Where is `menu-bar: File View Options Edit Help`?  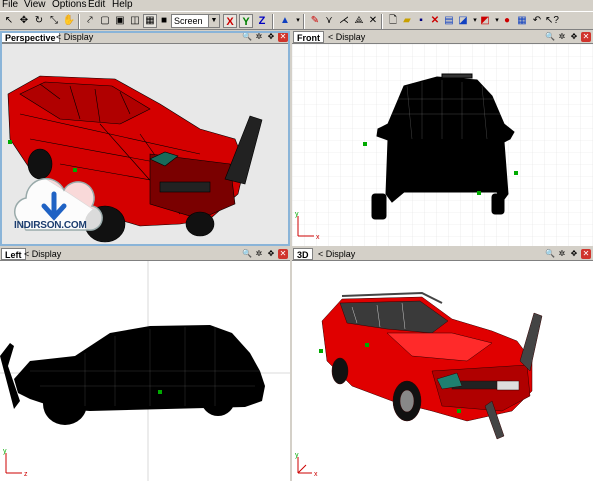
menu-bar: File View Options Edit Help is located at coordinates (296, 5).